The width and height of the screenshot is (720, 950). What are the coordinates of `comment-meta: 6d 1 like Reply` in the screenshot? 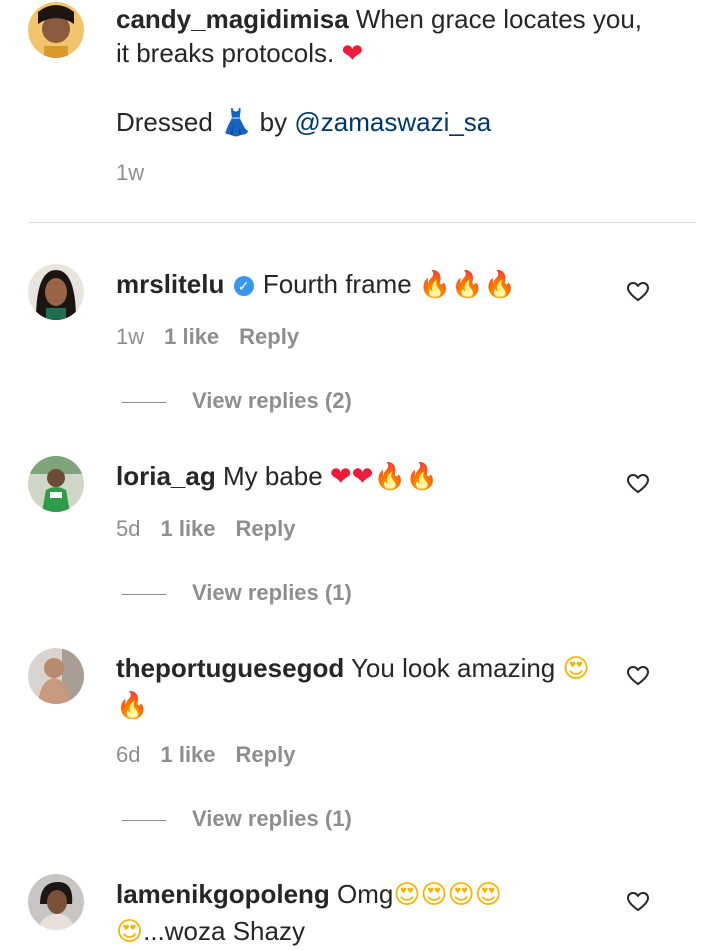 It's located at (205, 755).